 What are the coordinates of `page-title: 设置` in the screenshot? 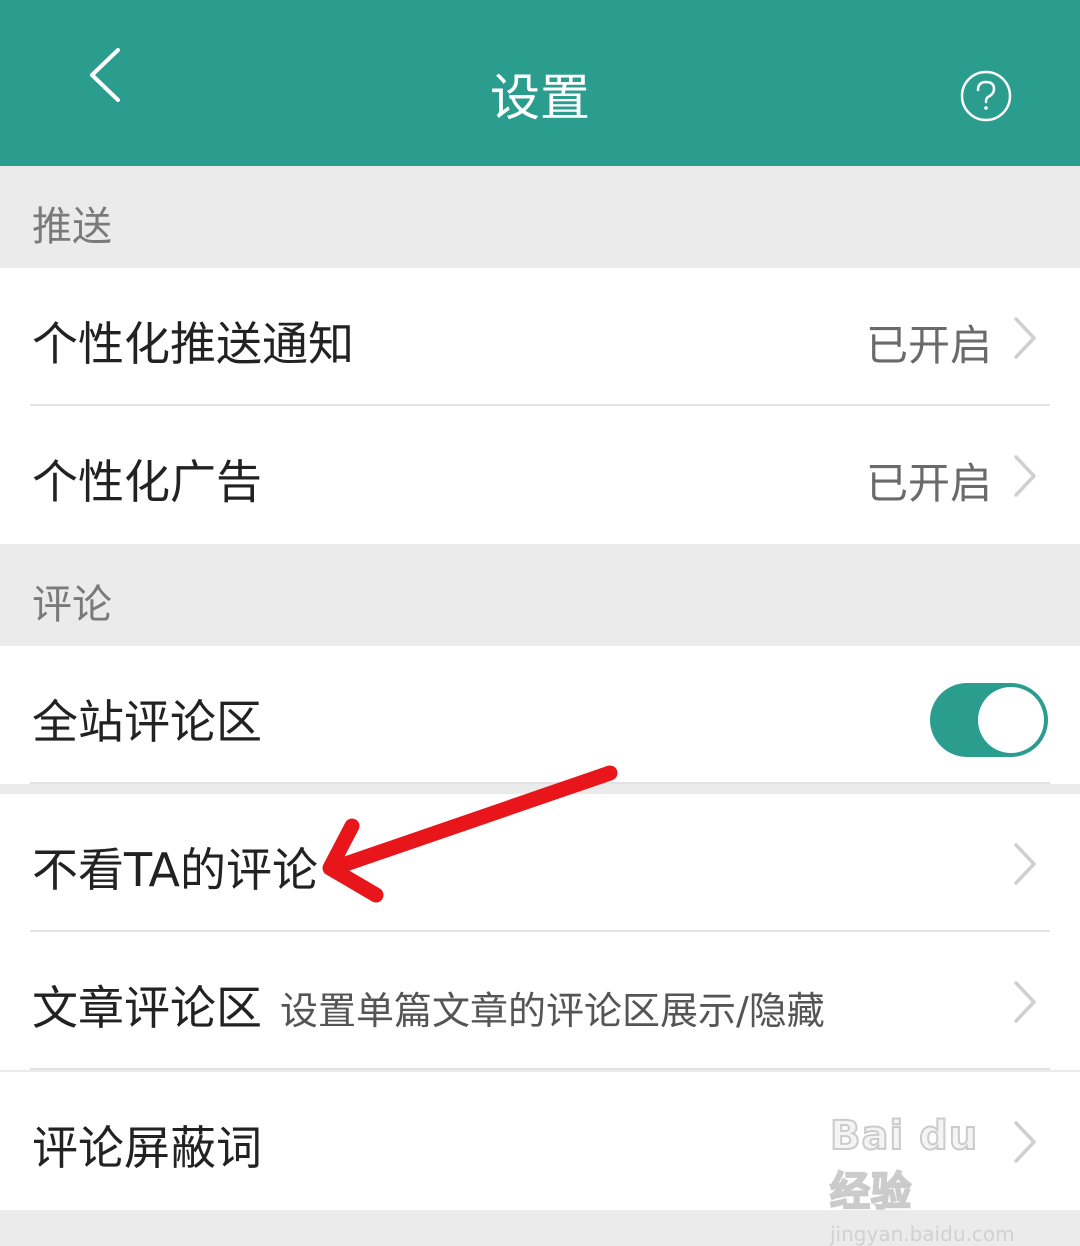 It's located at (540, 98).